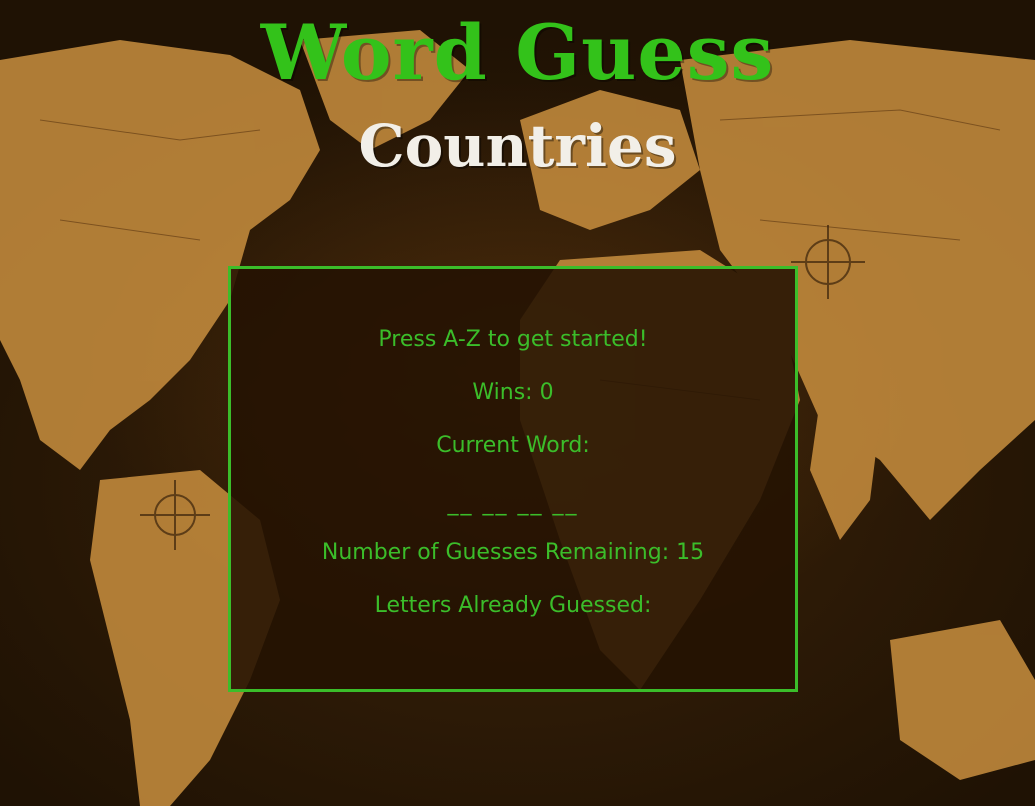 The image size is (1035, 806). What do you see at coordinates (513, 339) in the screenshot?
I see `start-prompt: Press A-Z to get started!` at bounding box center [513, 339].